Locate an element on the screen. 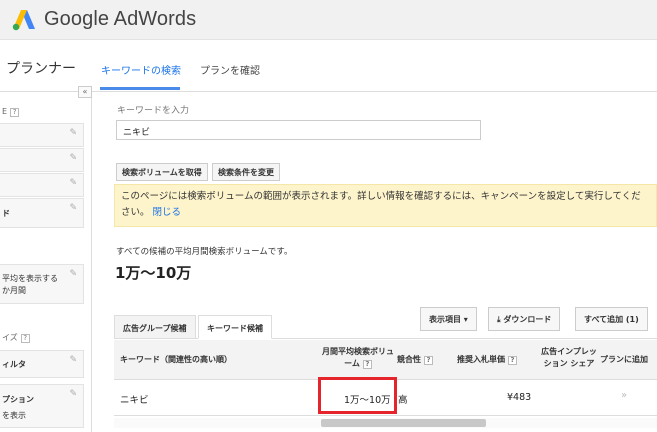  tab-keyword-ideas: キーワード候補 is located at coordinates (235, 327).